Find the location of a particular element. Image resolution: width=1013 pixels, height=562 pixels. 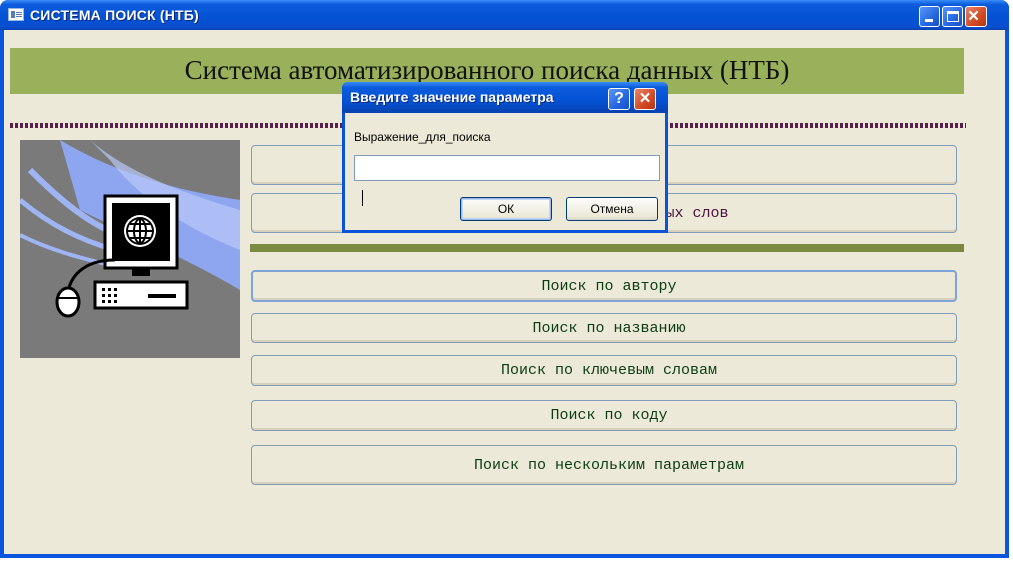

search-by-title-button: Поиск по названию is located at coordinates (604, 328).